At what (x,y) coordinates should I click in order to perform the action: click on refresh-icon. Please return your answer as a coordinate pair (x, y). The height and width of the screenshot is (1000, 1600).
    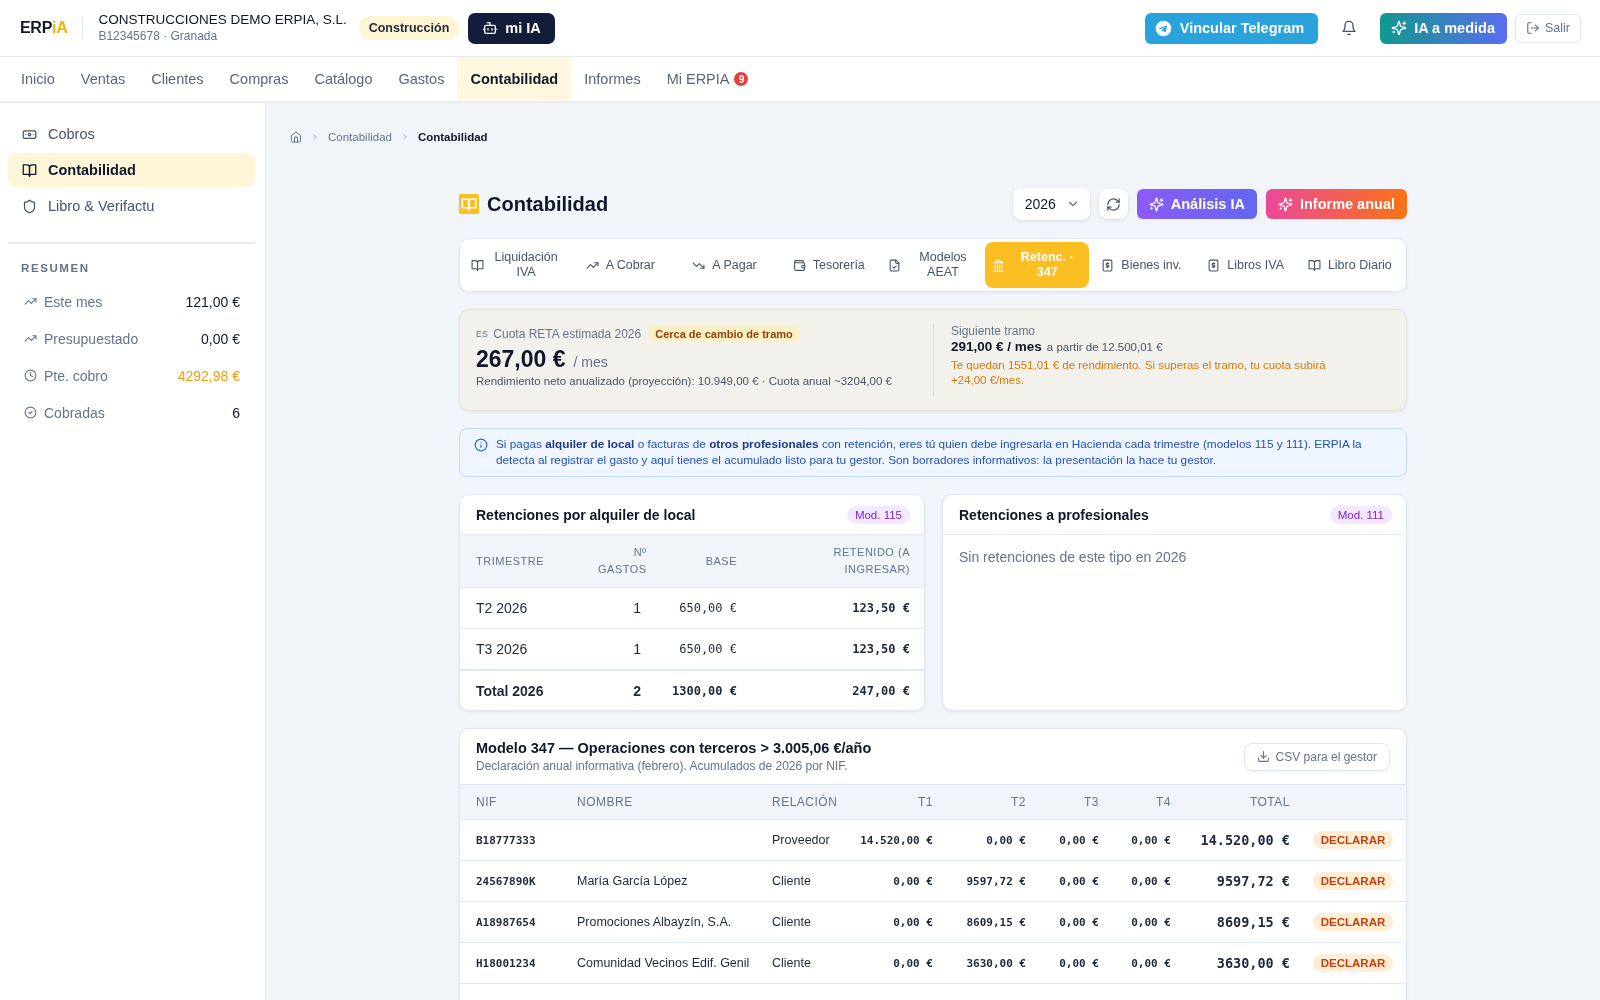
    Looking at the image, I should click on (1113, 204).